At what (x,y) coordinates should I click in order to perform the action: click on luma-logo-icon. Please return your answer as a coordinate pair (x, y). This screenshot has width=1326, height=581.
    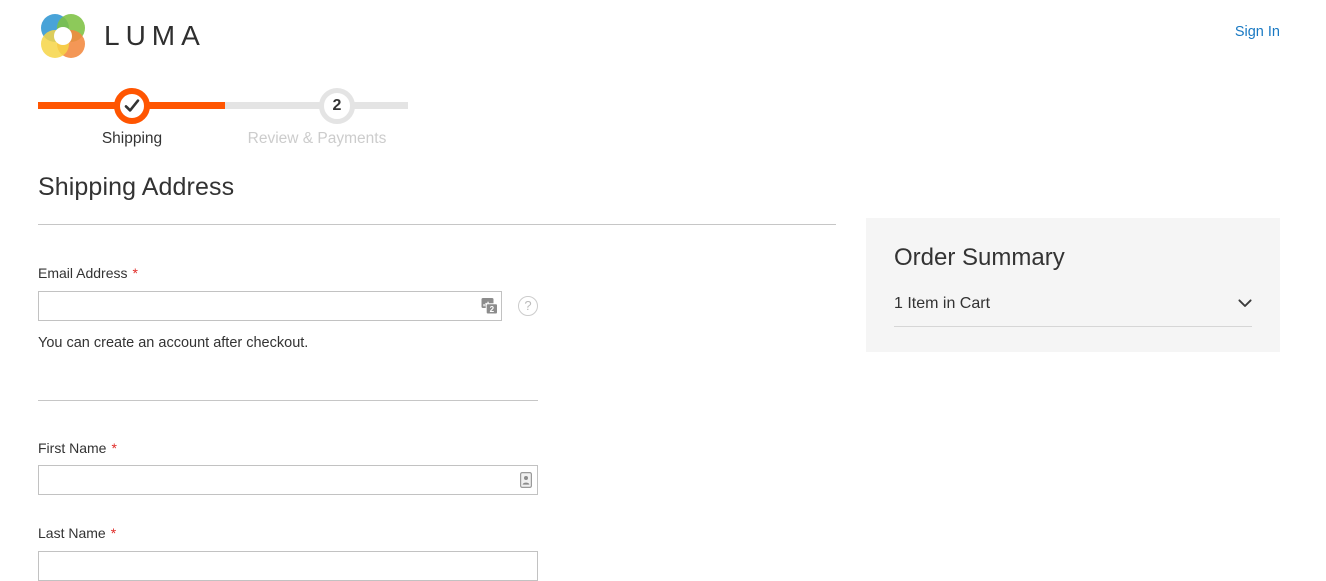
    Looking at the image, I should click on (63, 36).